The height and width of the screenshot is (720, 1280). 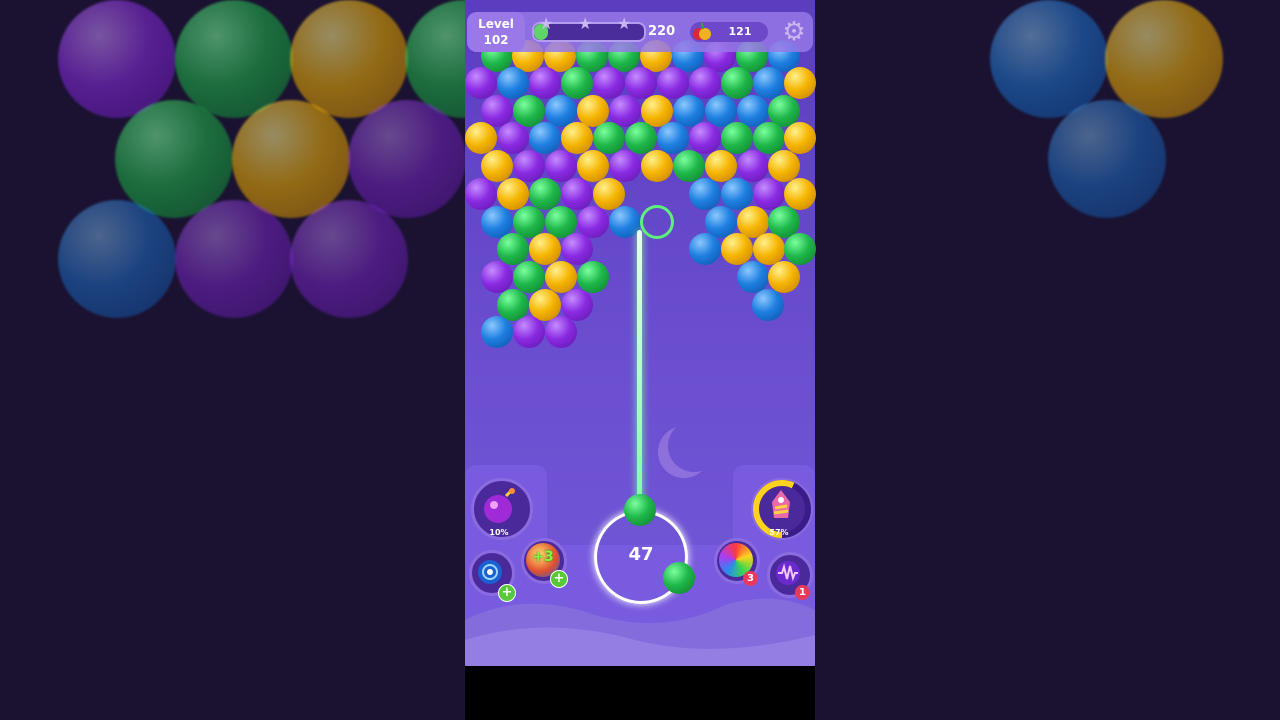 What do you see at coordinates (662, 31) in the screenshot?
I see `score-value: 220` at bounding box center [662, 31].